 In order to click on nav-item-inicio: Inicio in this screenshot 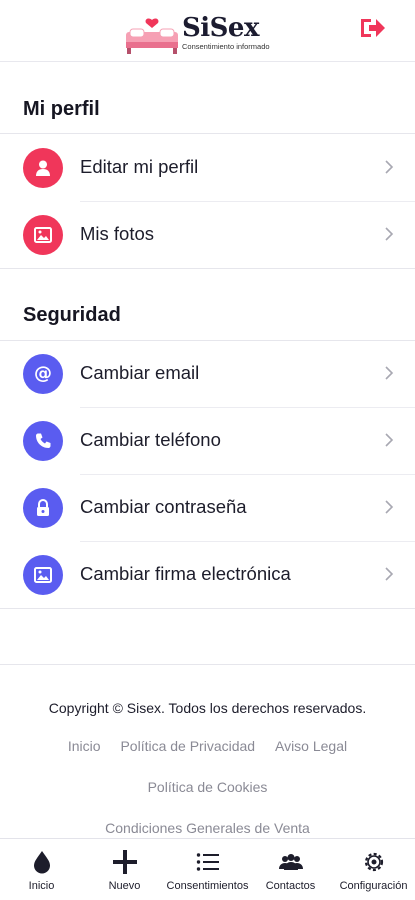, I will do `click(41, 869)`.